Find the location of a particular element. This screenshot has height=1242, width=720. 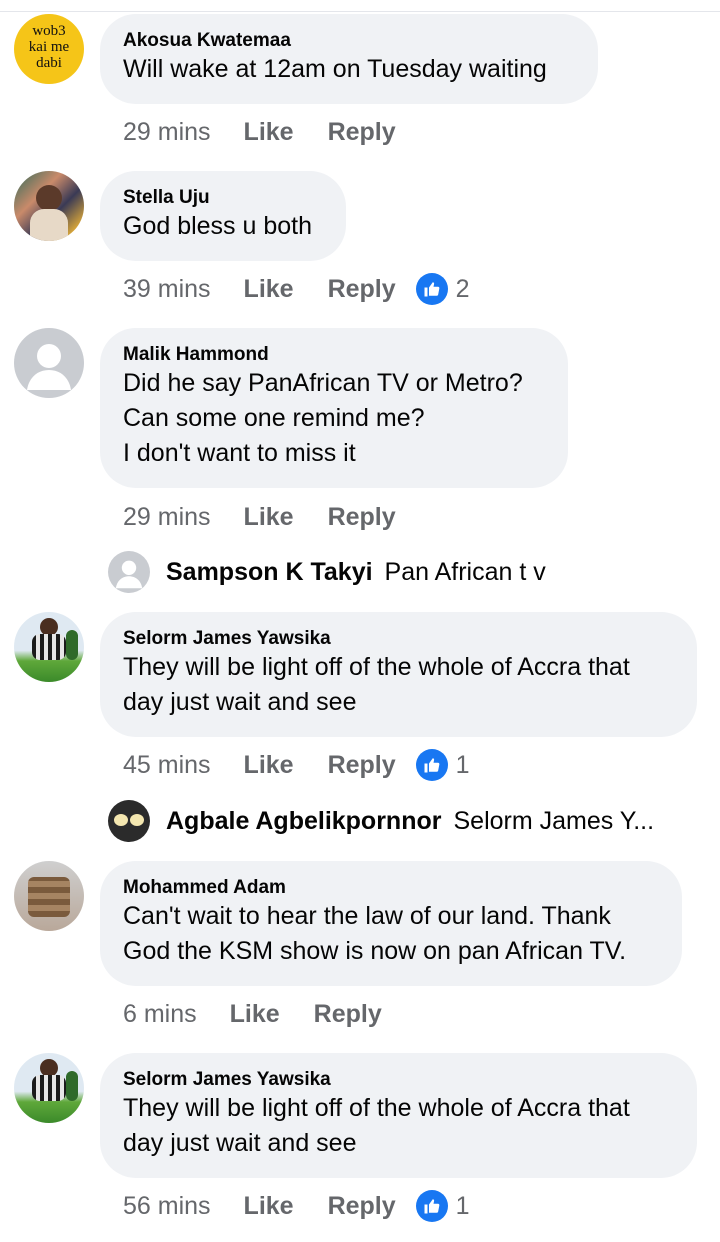

avatar-text: kai me is located at coordinates (49, 47).